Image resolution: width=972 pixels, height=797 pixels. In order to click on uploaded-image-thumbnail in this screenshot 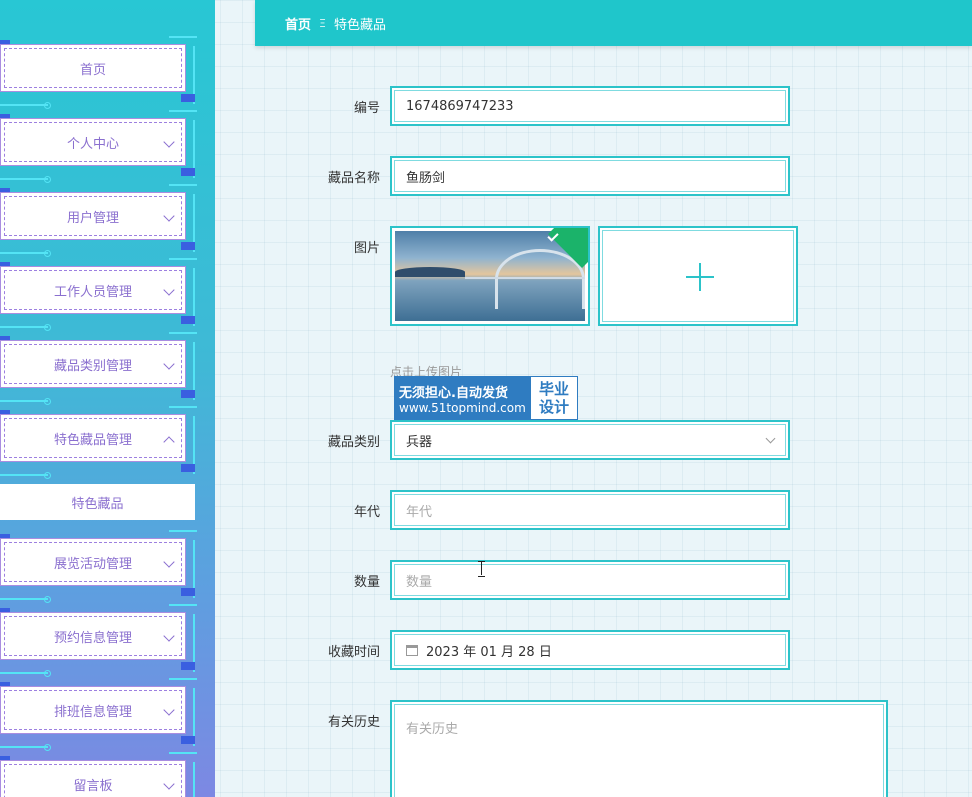, I will do `click(490, 276)`.